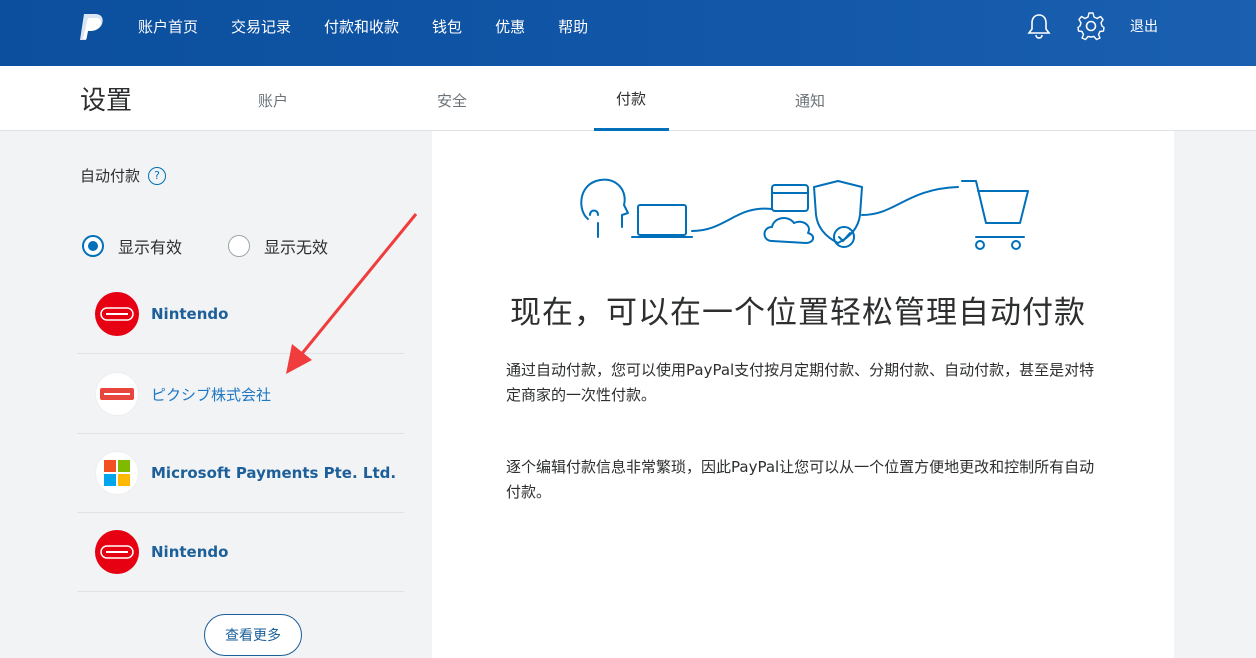 The width and height of the screenshot is (1256, 658). What do you see at coordinates (628, 33) in the screenshot?
I see `top-navigation: 账户首页 交易记录 付款和收款 钱包 优惠 帮助 退出` at bounding box center [628, 33].